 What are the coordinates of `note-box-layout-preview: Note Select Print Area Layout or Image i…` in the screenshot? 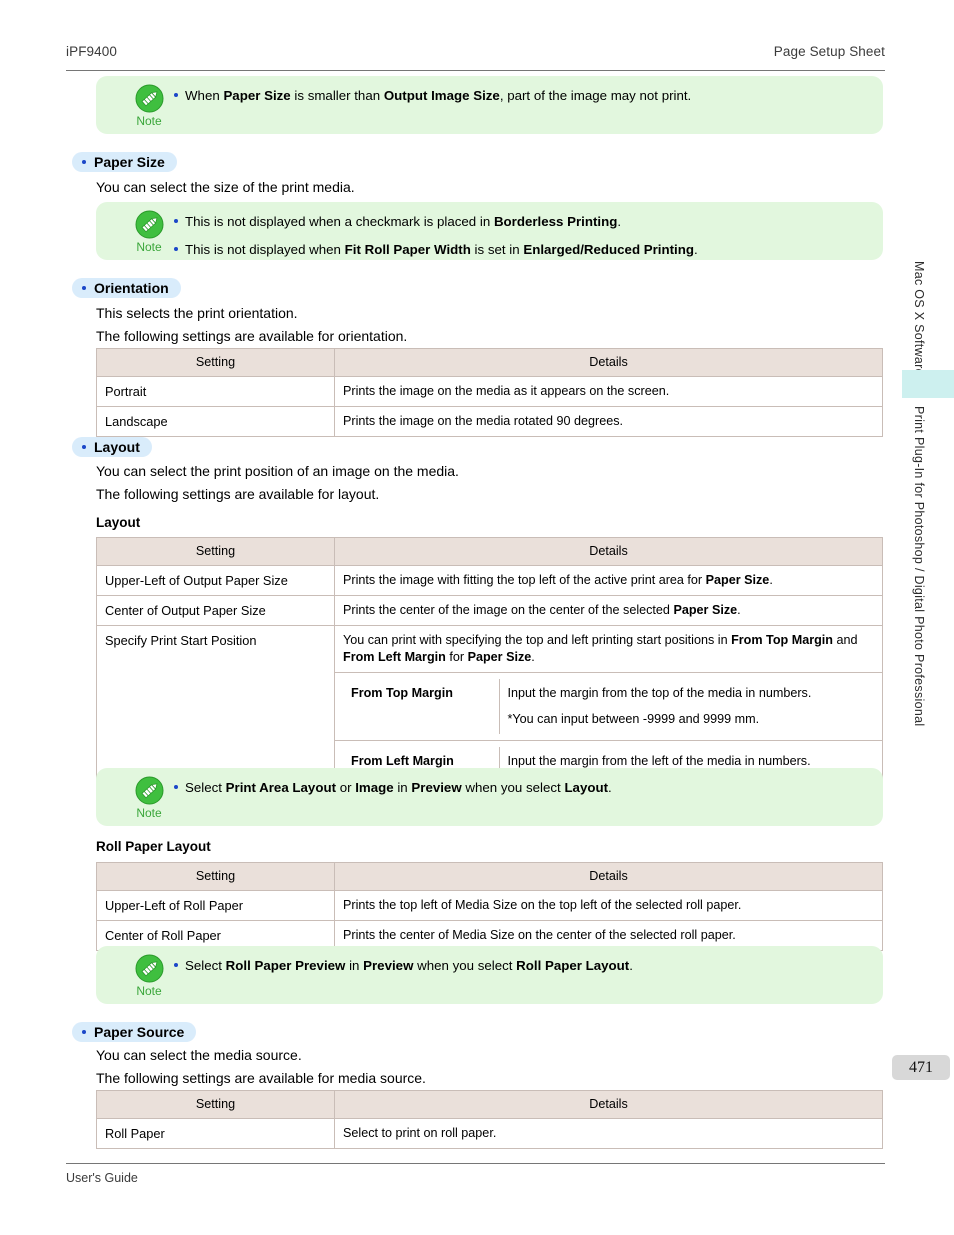 It's located at (489, 797).